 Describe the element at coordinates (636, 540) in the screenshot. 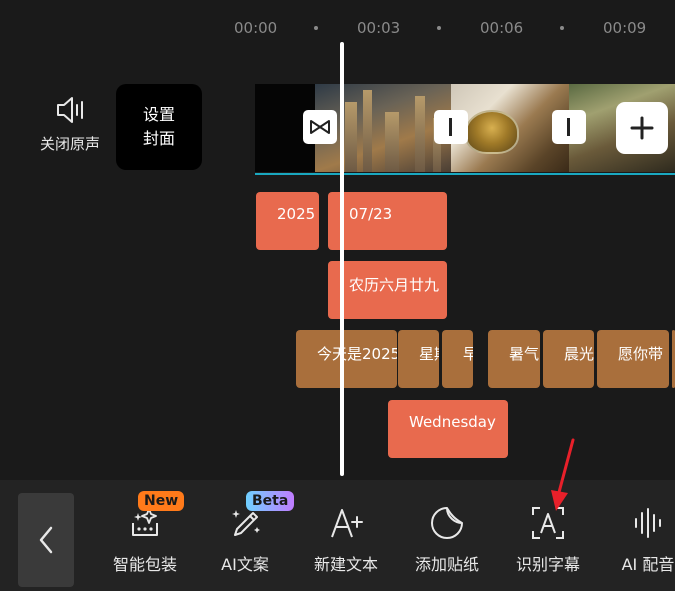

I see `ai-voice-button: AI 配音` at that location.